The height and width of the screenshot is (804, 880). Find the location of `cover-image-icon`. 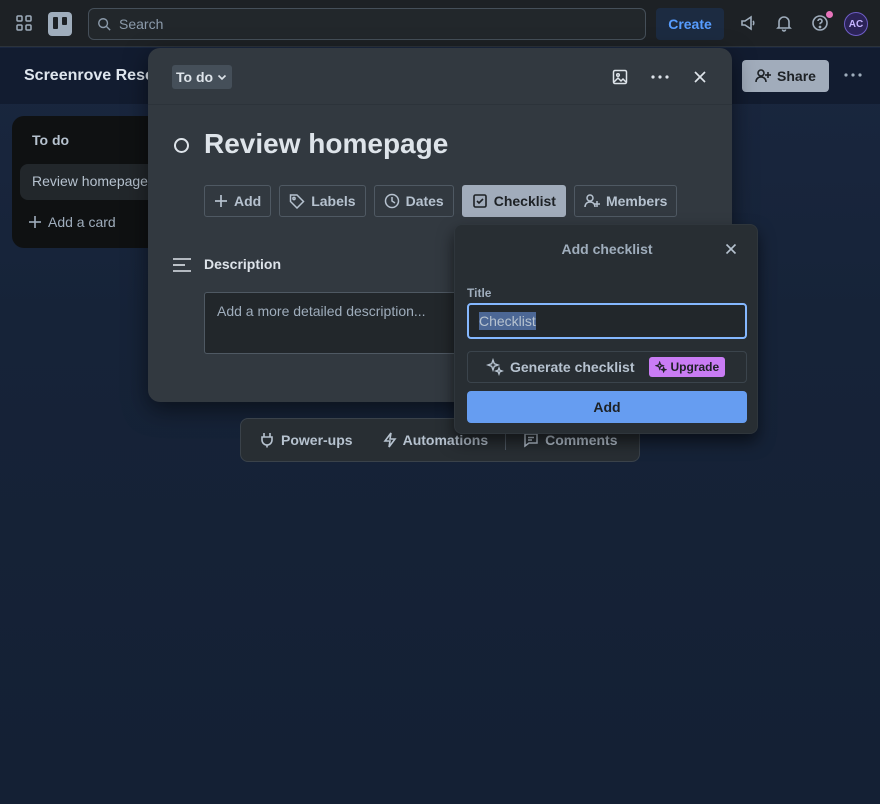

cover-image-icon is located at coordinates (620, 77).